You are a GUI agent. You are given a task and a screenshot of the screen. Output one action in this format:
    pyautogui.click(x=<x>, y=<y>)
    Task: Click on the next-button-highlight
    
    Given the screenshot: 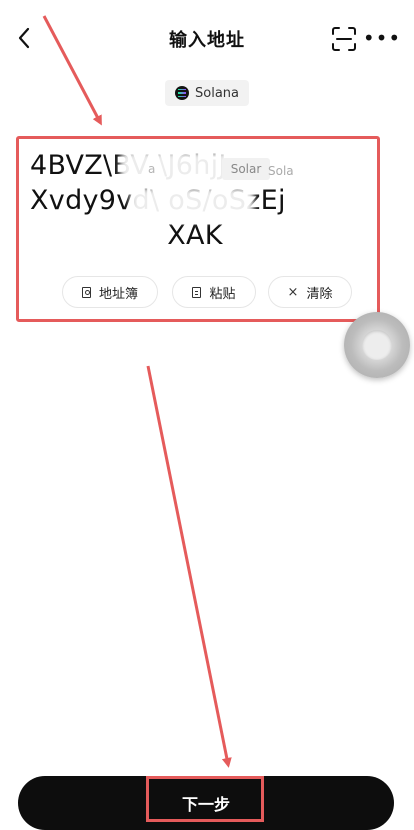 What is the action you would take?
    pyautogui.click(x=205, y=799)
    